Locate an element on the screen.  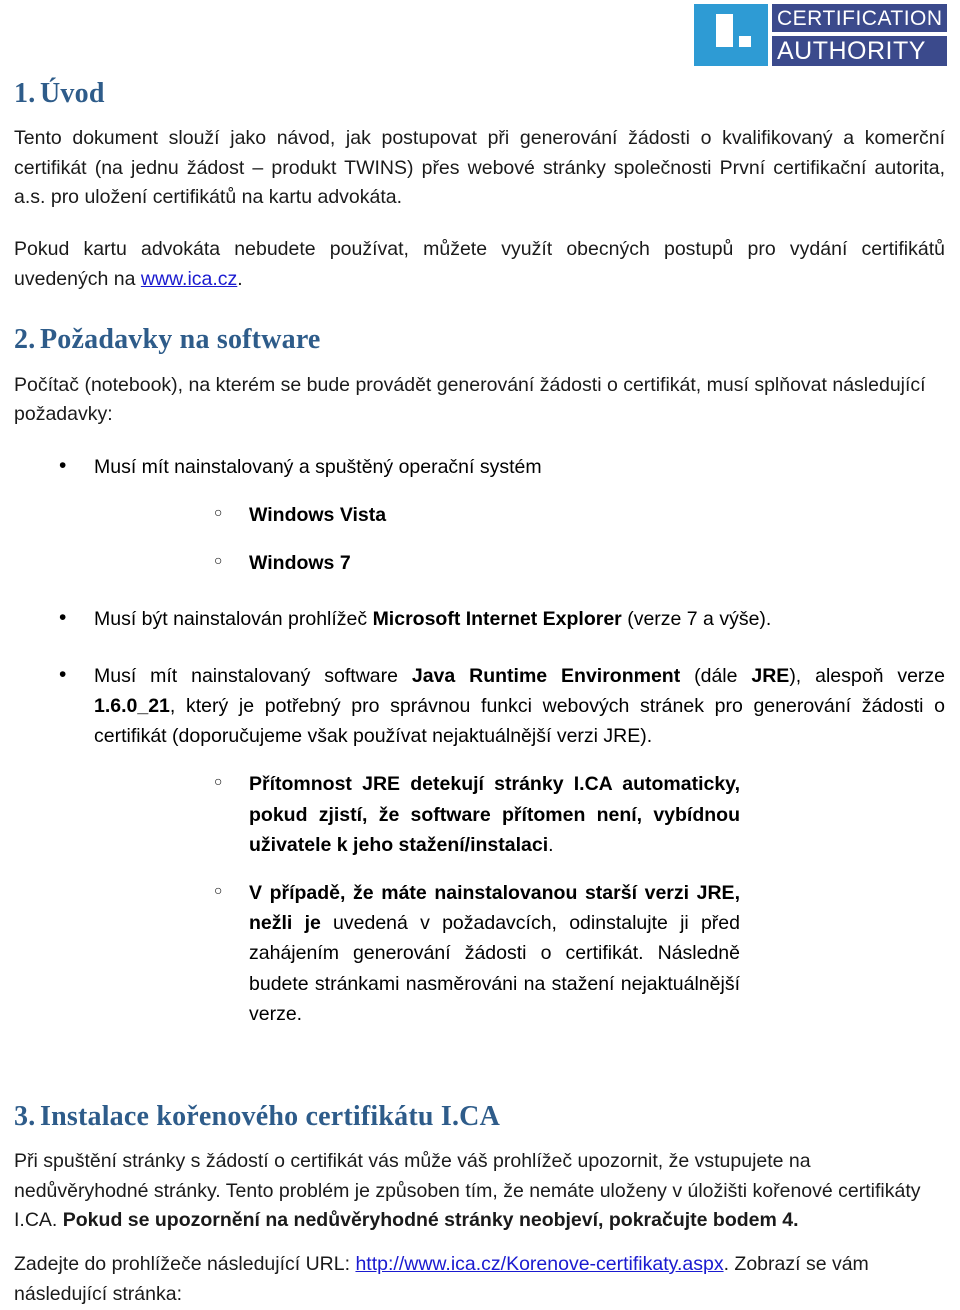
requirement-jre-text-a: Musí mít nainstalovaný software is located at coordinates (253, 675).